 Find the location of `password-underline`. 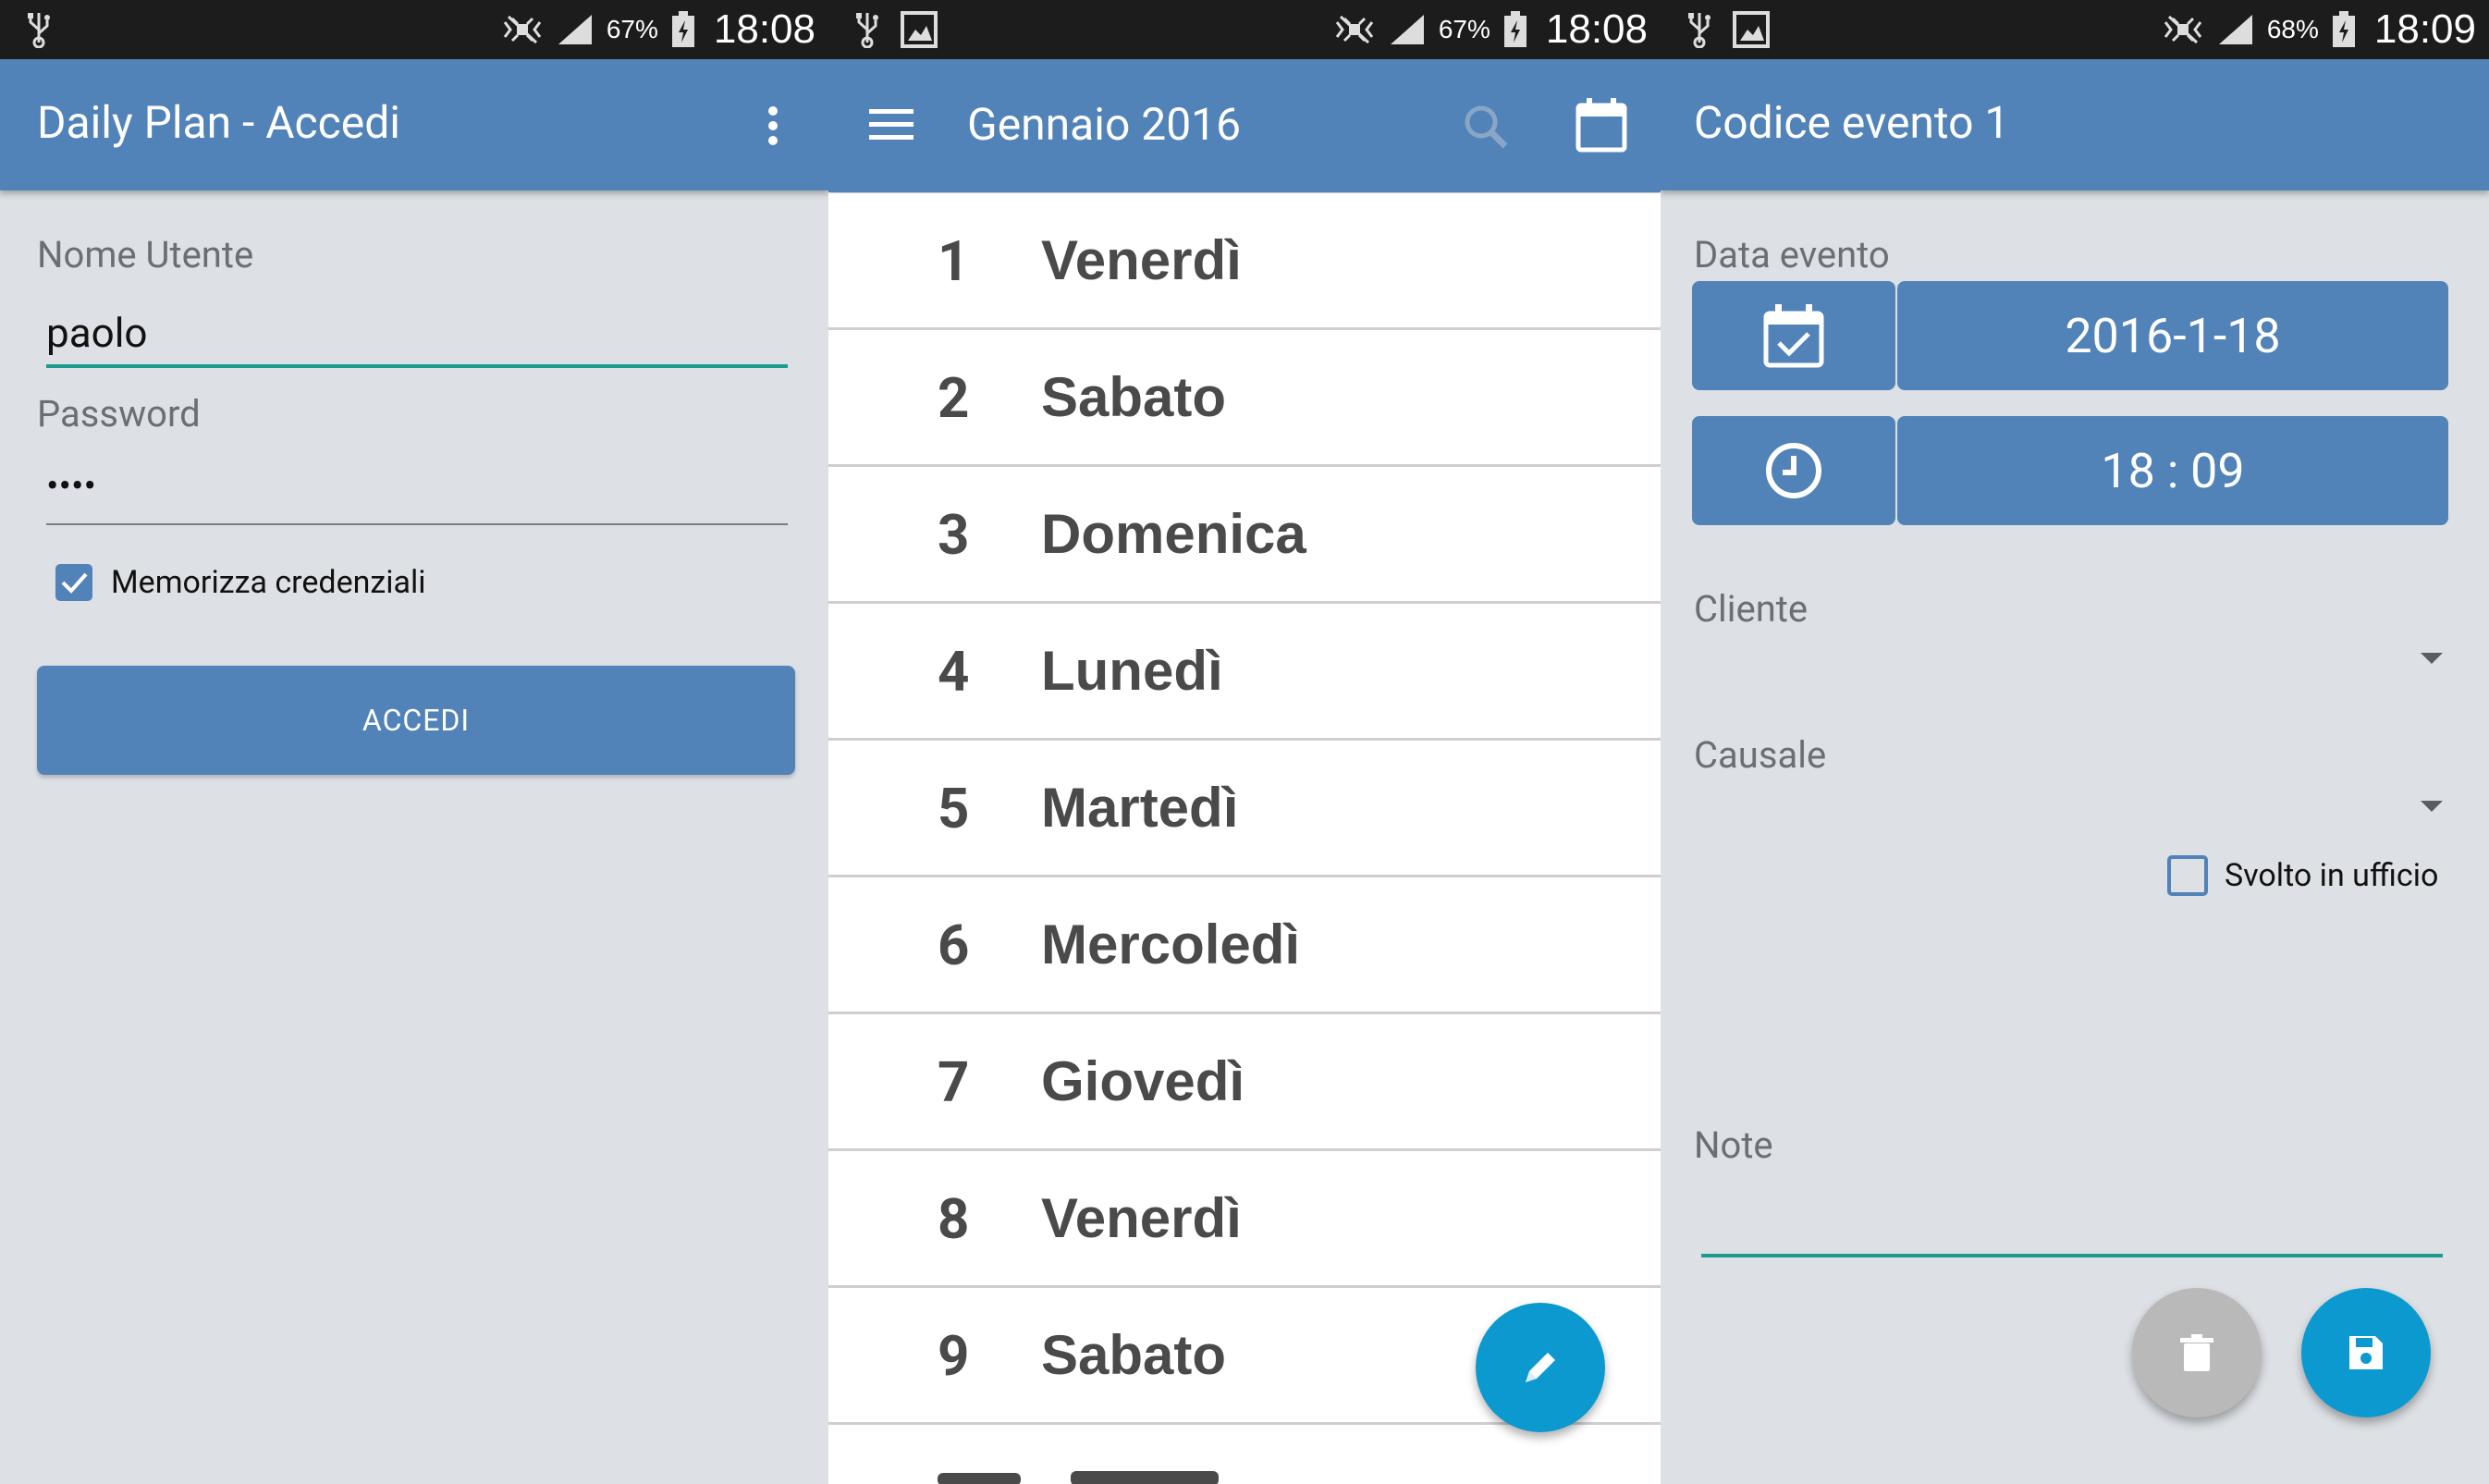

password-underline is located at coordinates (417, 524).